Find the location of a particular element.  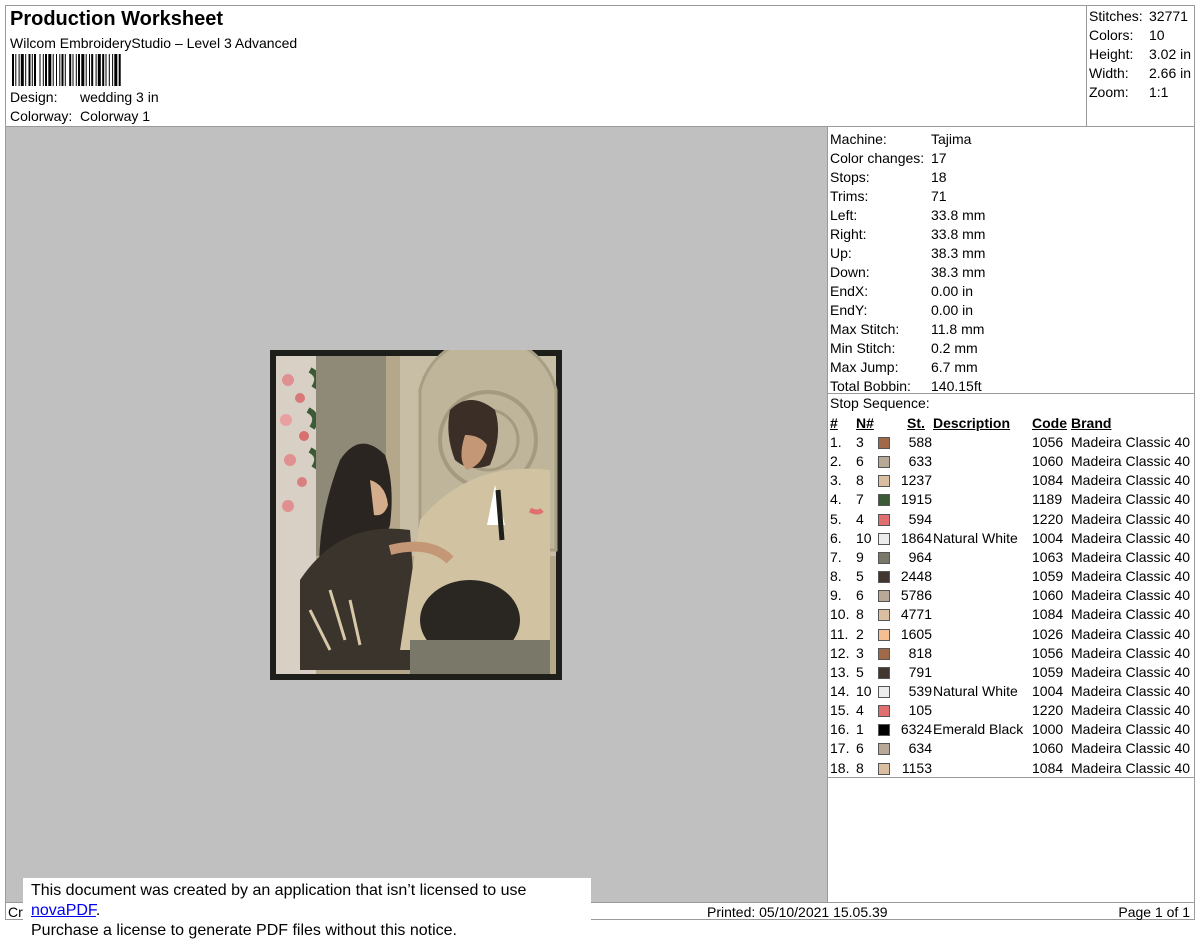

stop-row: 10. 8 4771 1084 Madeira Classic 40 is located at coordinates (1012, 615).